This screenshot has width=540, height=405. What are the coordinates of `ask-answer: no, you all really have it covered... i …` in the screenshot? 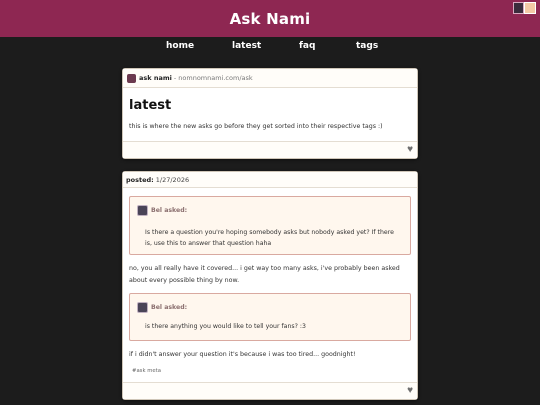 It's located at (264, 274).